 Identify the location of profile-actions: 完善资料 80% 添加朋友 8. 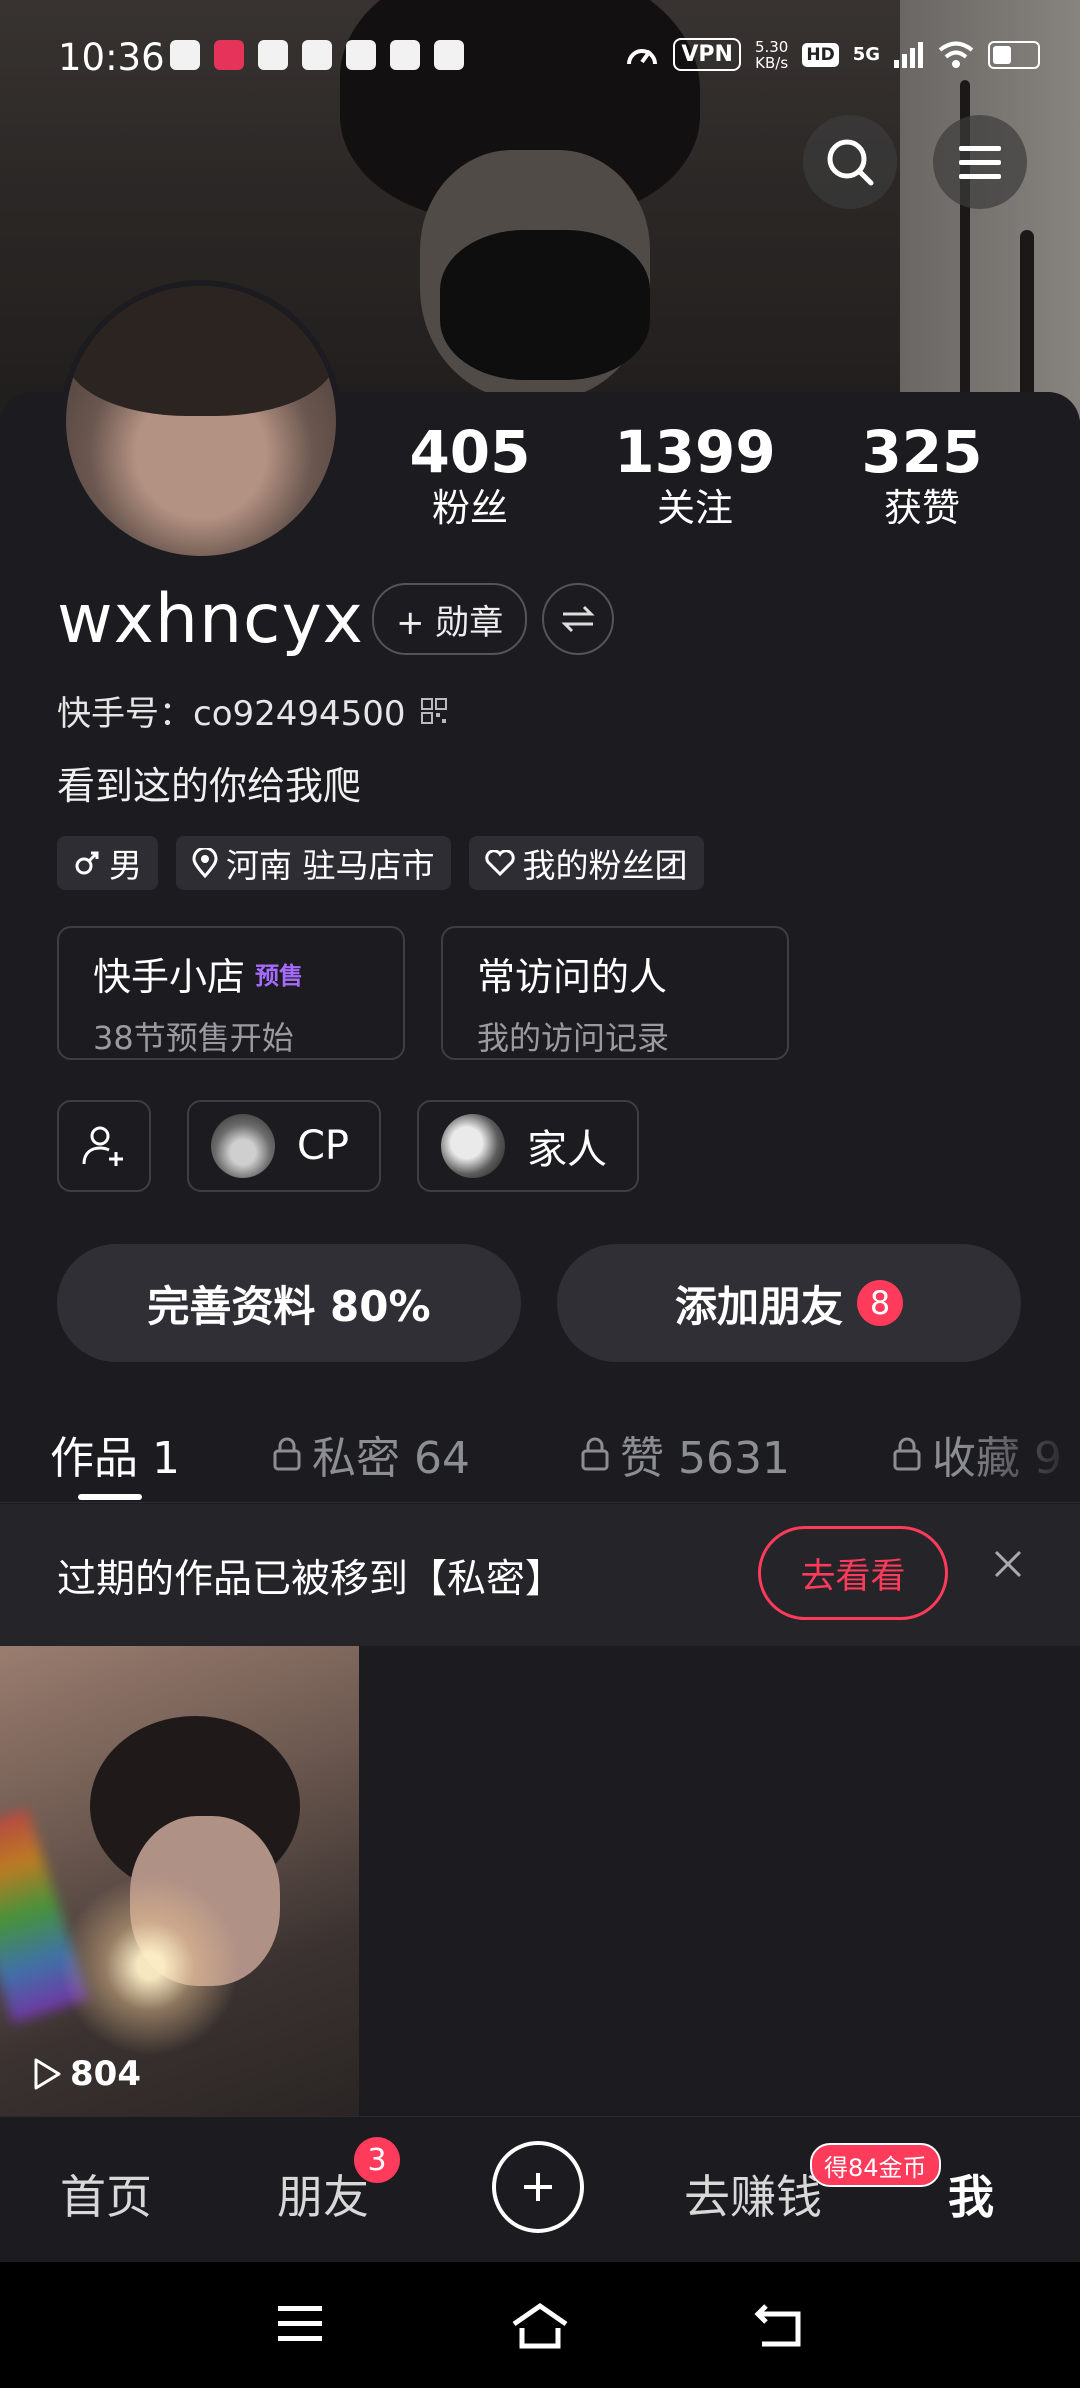
(539, 1303).